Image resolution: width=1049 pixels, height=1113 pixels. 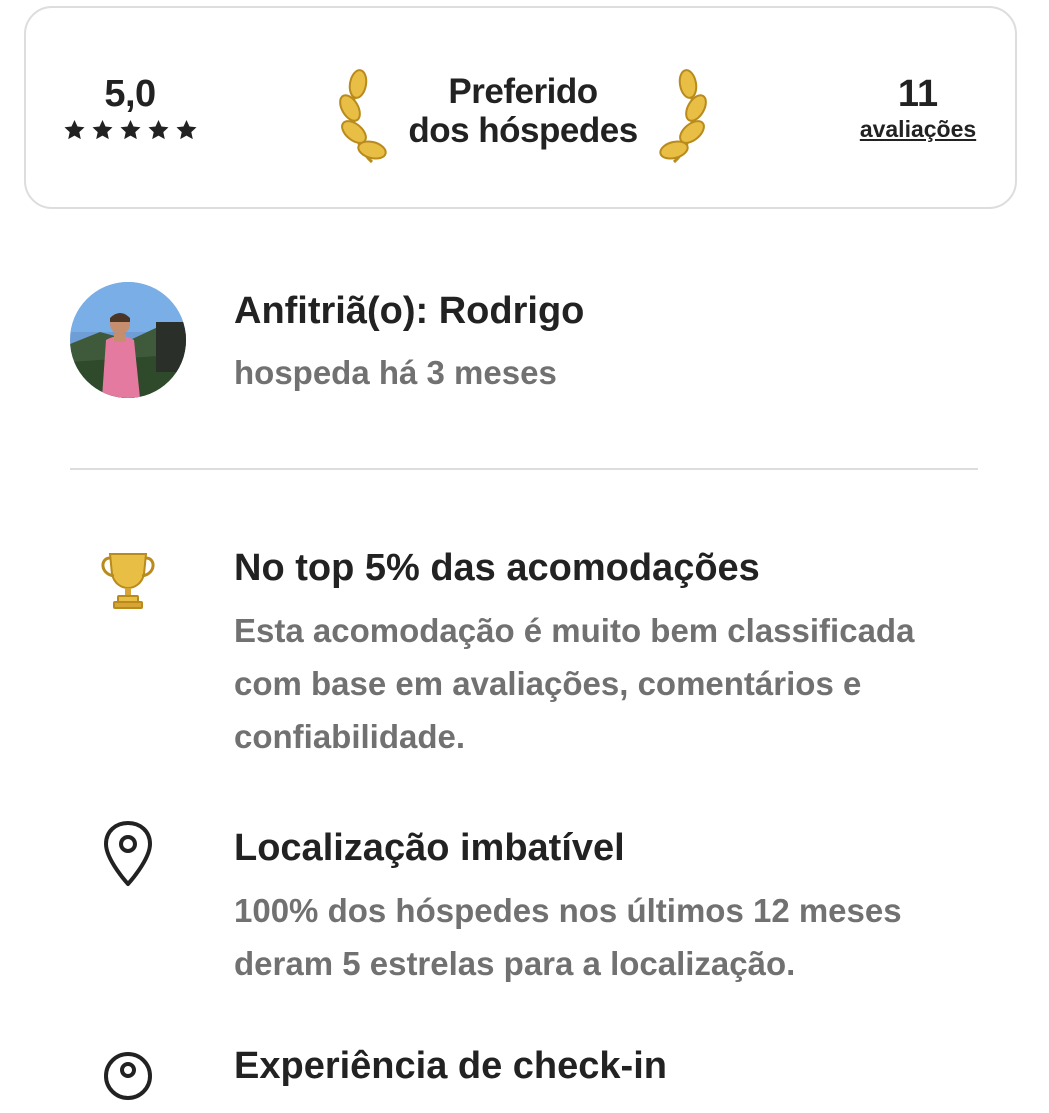 I want to click on rating-value: 5,0, so click(x=130, y=94).